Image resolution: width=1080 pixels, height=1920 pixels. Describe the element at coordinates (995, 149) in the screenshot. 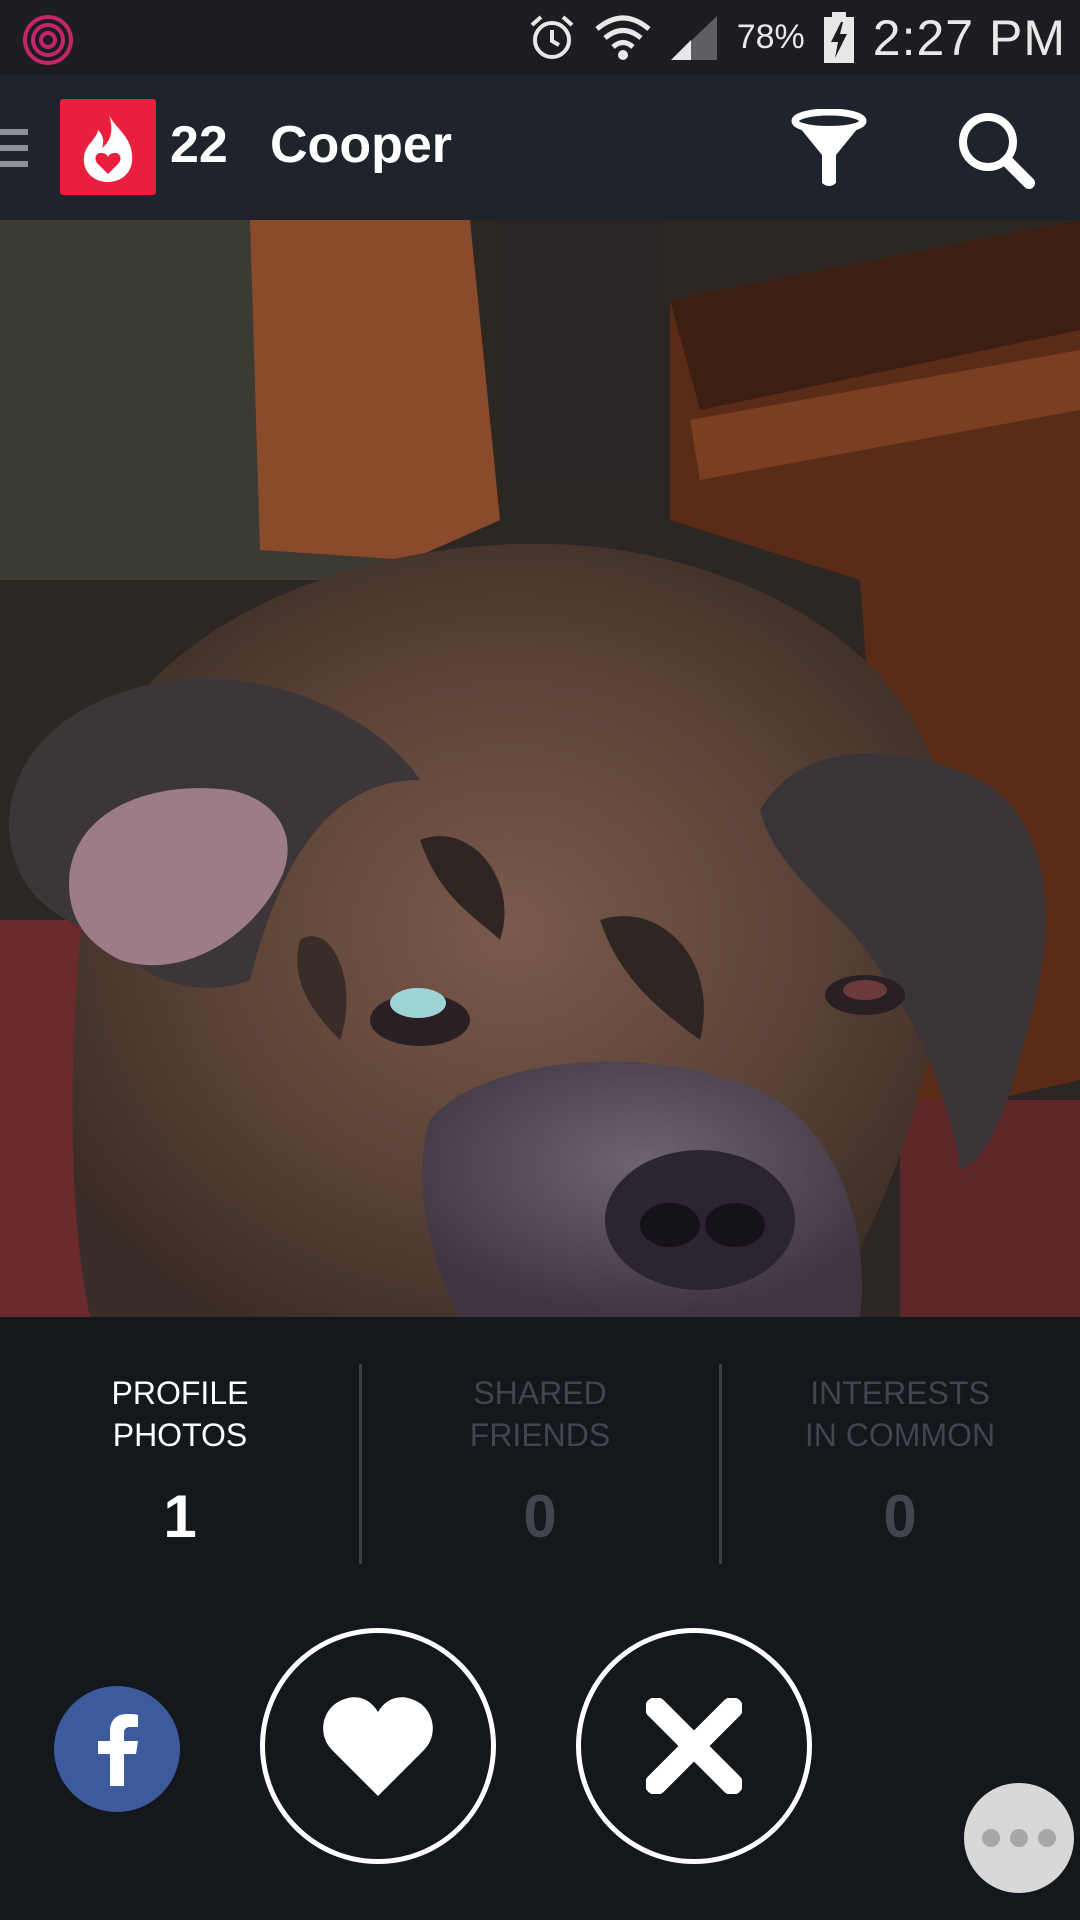

I see `search-icon` at that location.